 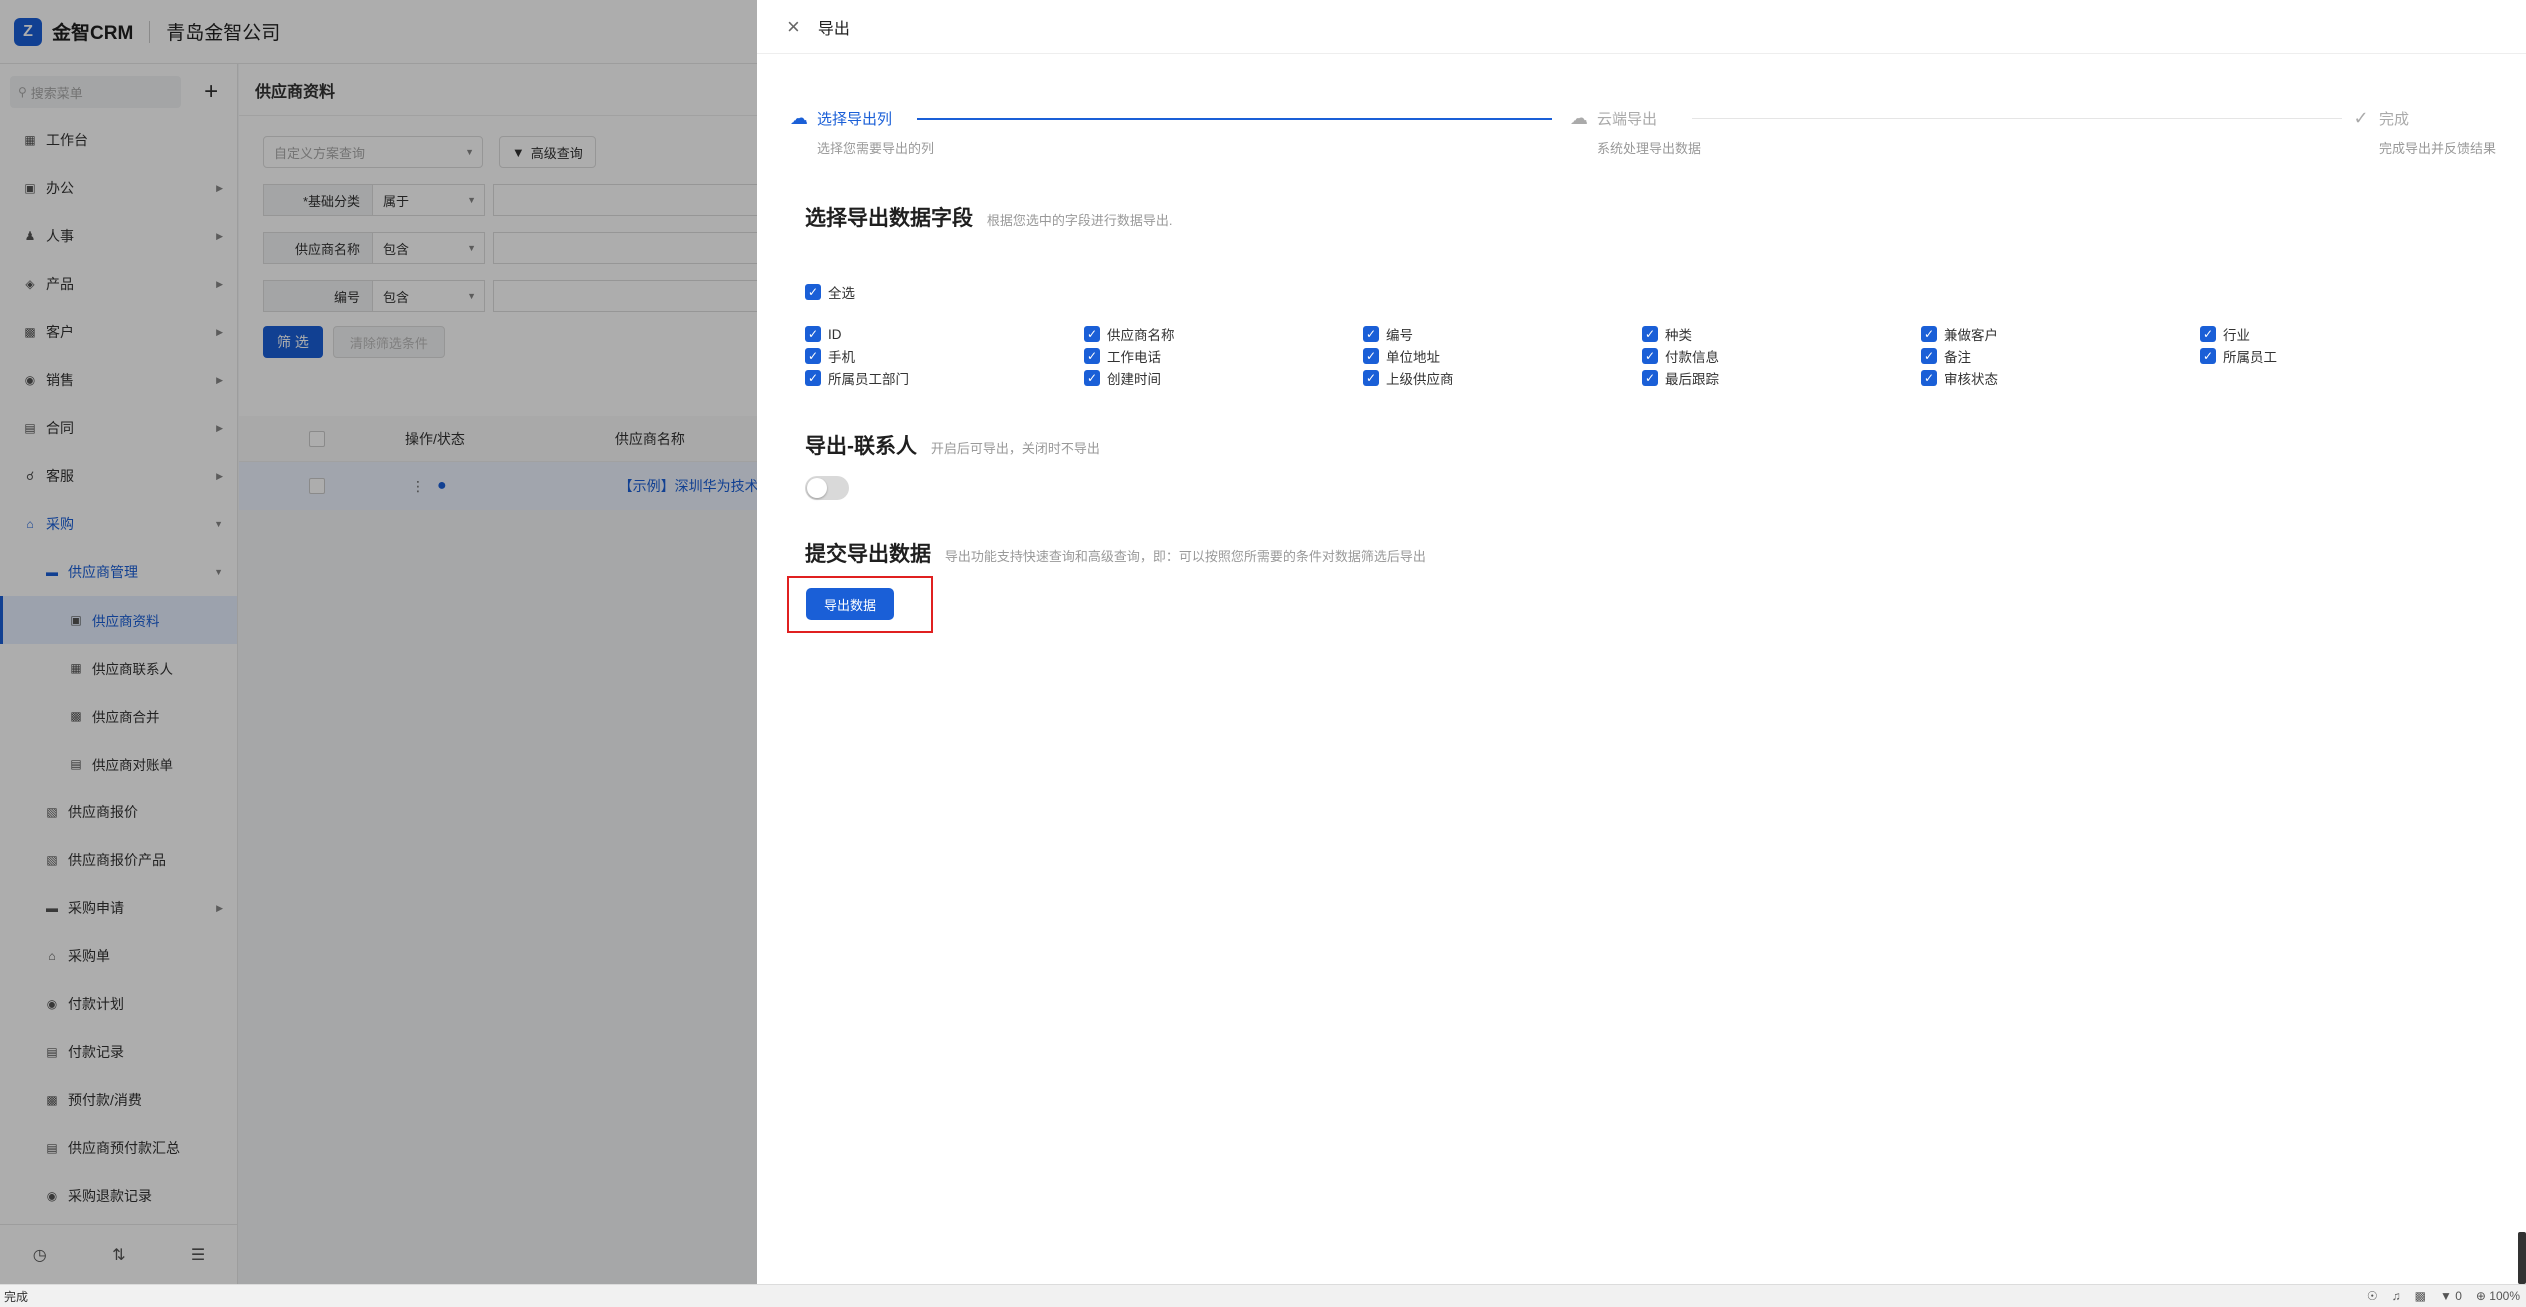 I want to click on field-checkbox: ✓ 上级供应商, so click(x=1502, y=378).